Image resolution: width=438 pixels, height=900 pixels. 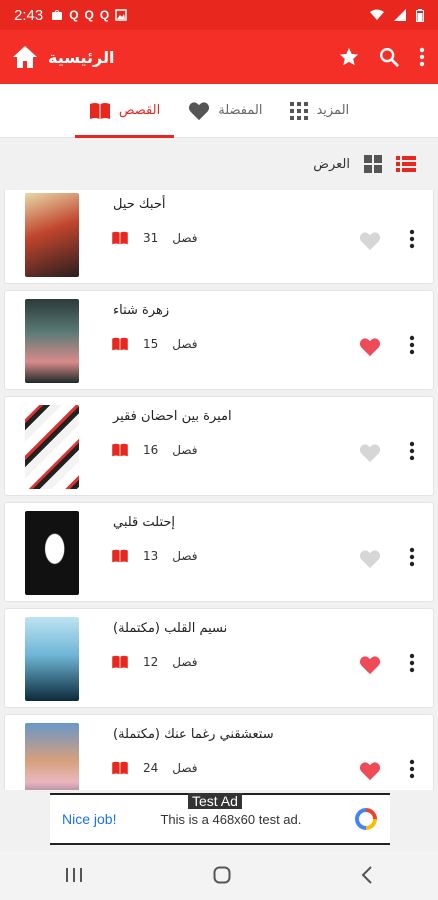 What do you see at coordinates (81, 57) in the screenshot?
I see `page-title: الرئيسية` at bounding box center [81, 57].